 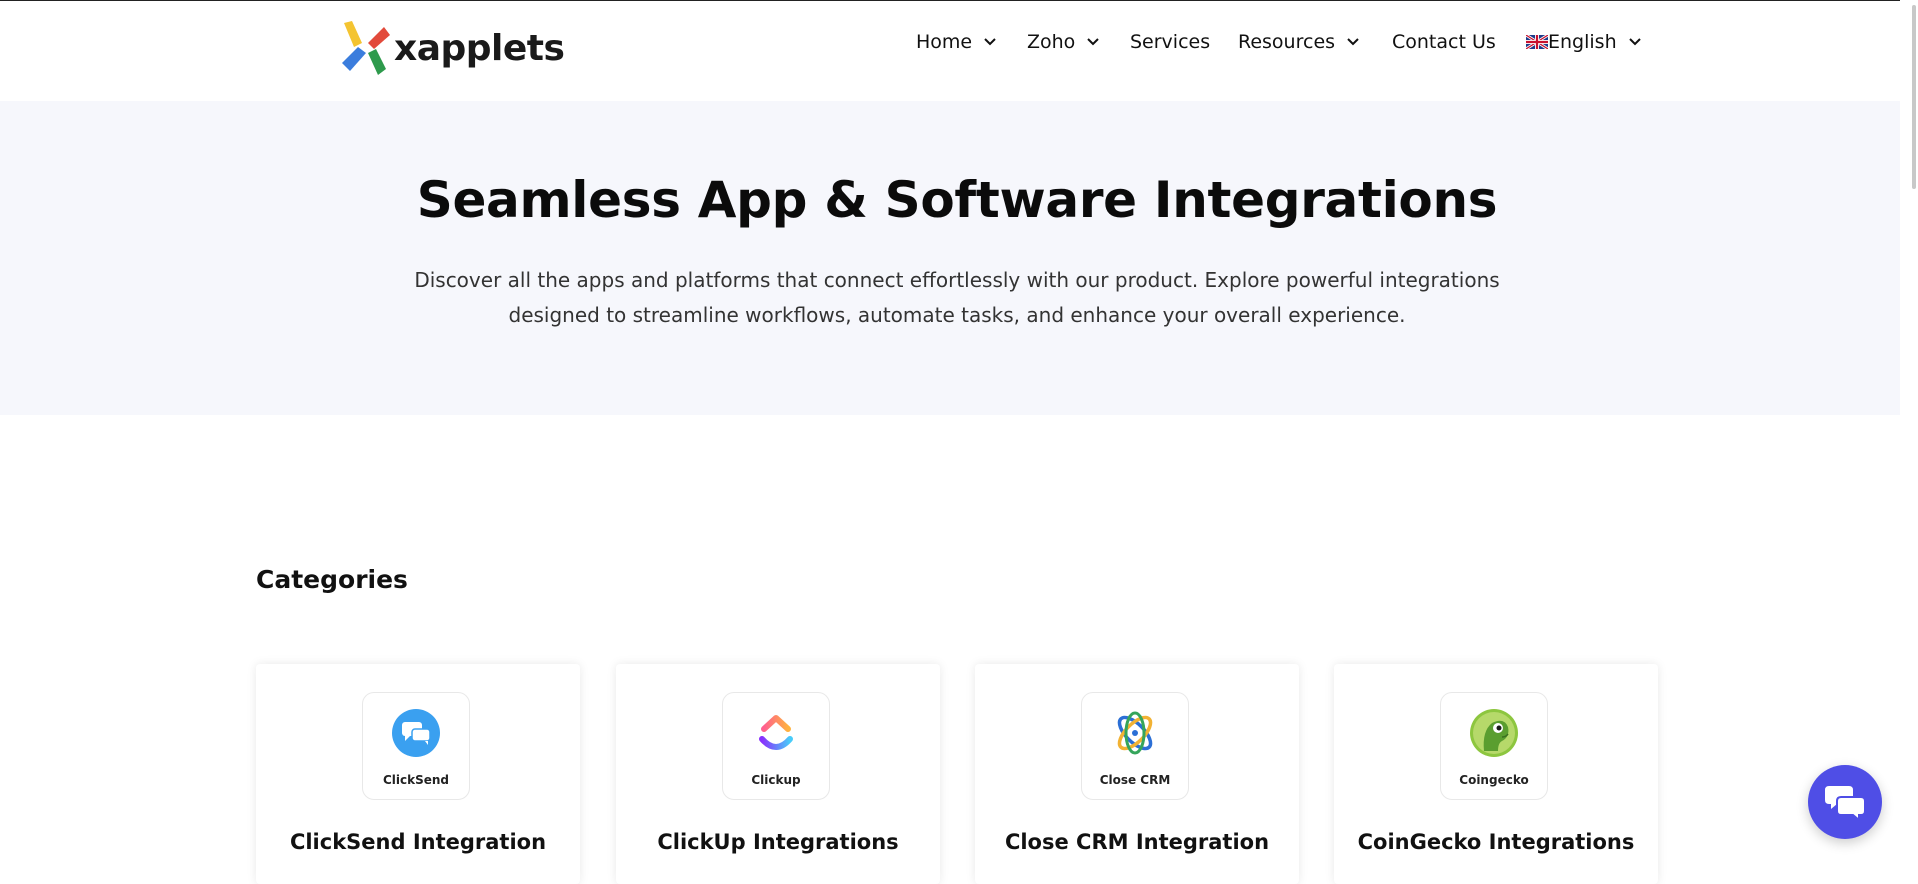 I want to click on nav-label: Home, so click(x=944, y=42).